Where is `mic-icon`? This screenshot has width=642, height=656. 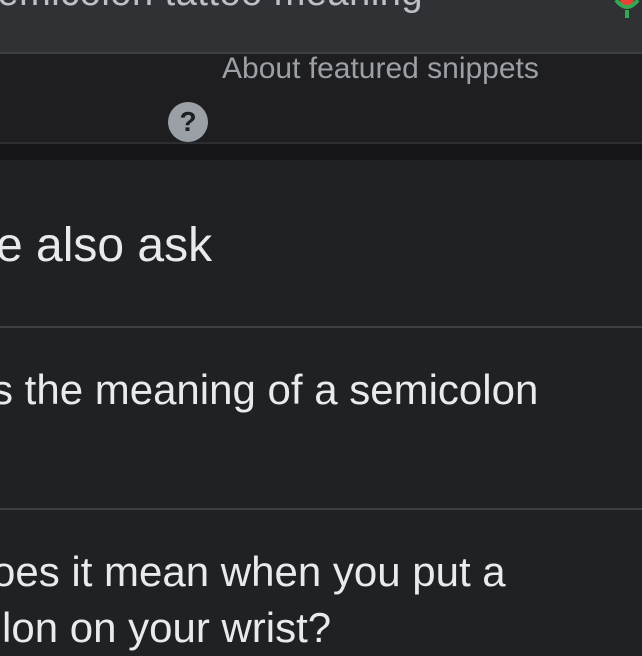
mic-icon is located at coordinates (628, 9).